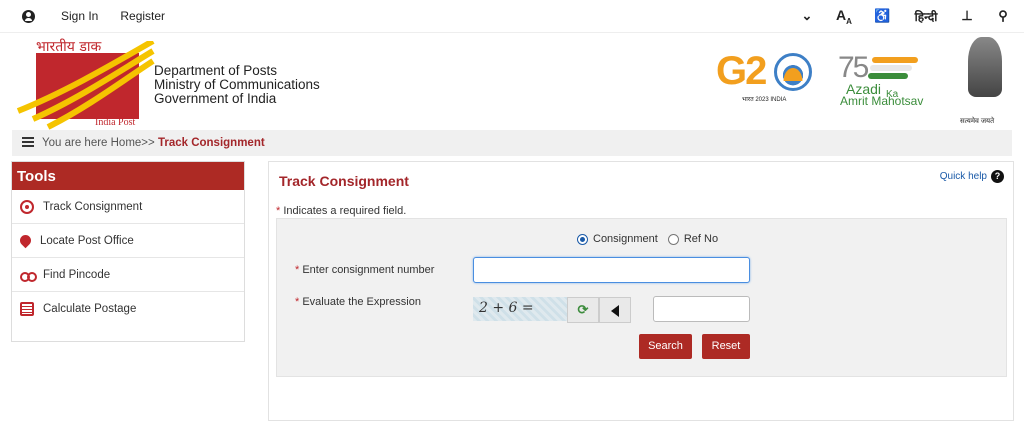  I want to click on user-icon, so click(28, 16).